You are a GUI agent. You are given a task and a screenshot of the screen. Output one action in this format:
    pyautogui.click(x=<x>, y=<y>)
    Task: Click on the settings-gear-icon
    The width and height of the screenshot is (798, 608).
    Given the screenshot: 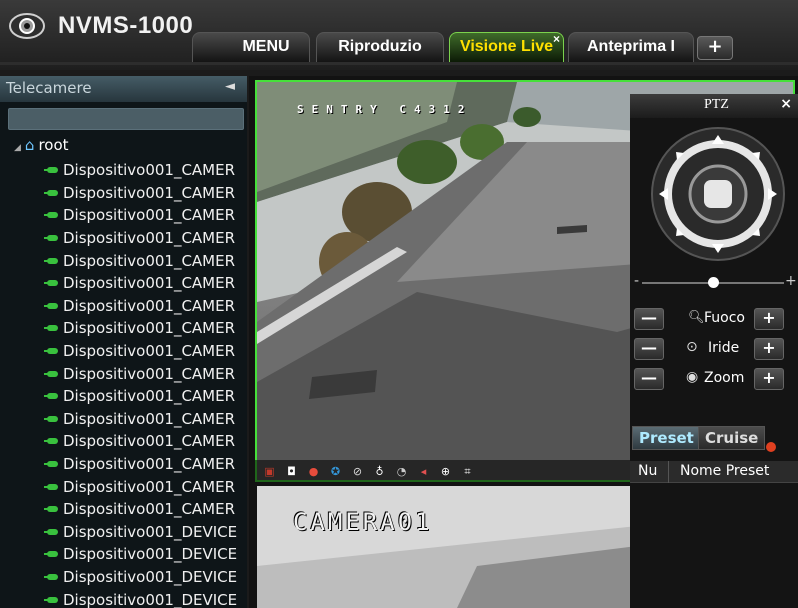 What is the action you would take?
    pyautogui.click(x=771, y=447)
    